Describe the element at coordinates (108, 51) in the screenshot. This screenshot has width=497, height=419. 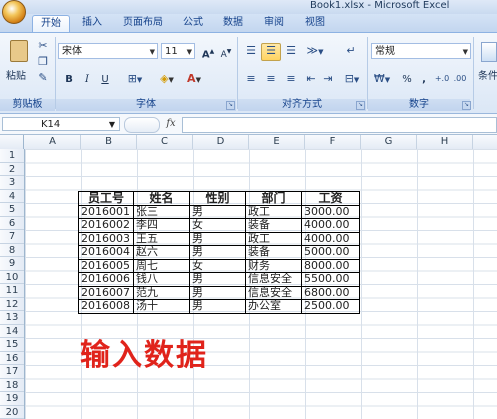
I see `font-name-combo: 宋体 ▼` at that location.